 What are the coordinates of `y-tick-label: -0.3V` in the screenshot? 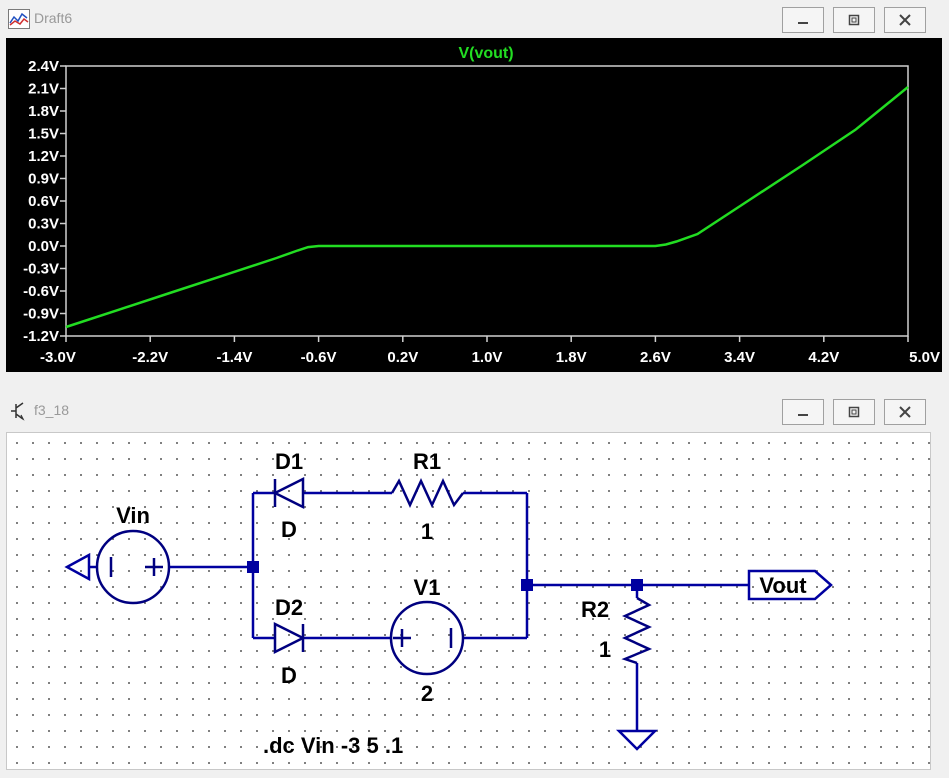 It's located at (41, 269).